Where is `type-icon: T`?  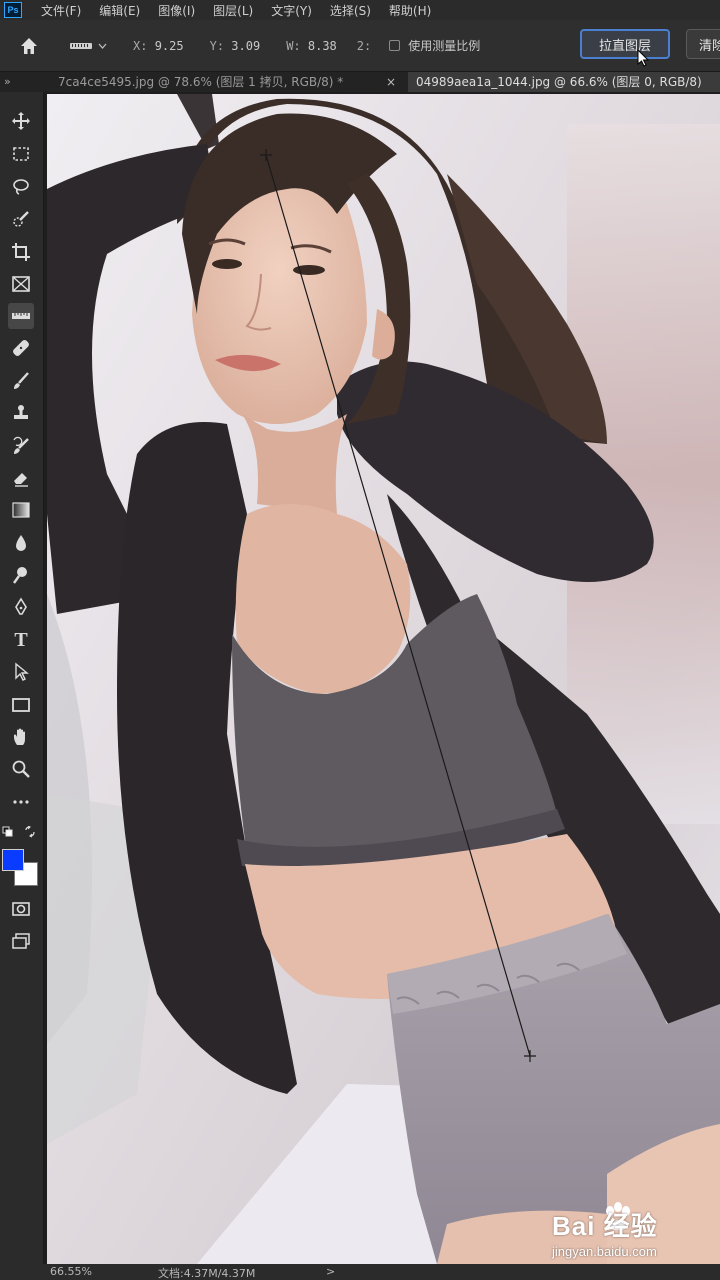 type-icon: T is located at coordinates (21, 640).